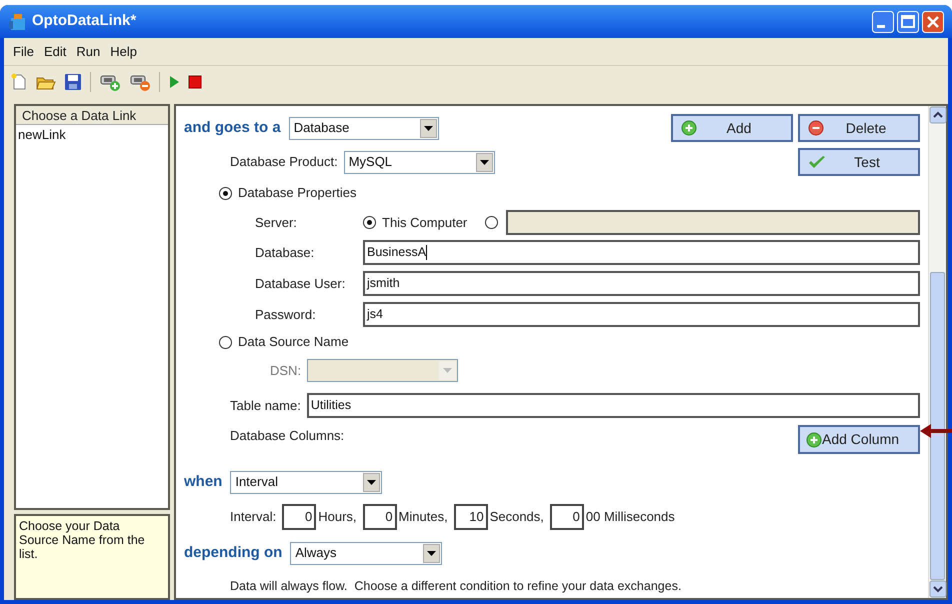 The image size is (952, 604). I want to click on scroll-up-icon, so click(938, 115).